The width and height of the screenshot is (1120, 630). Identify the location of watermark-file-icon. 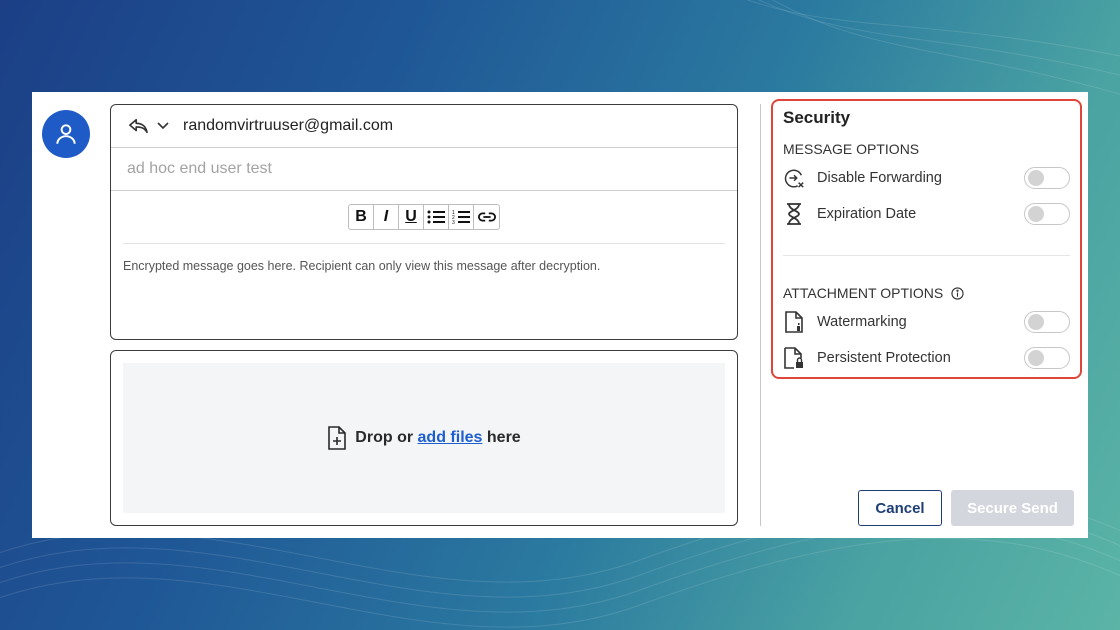
(794, 322).